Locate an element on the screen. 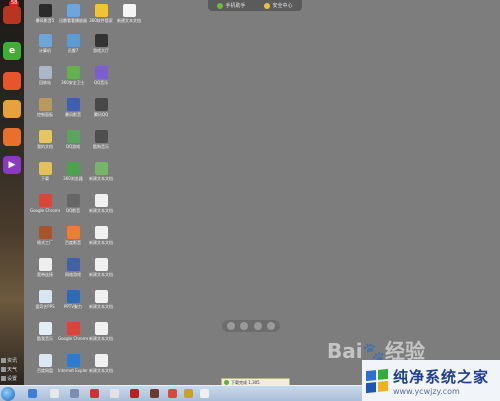 Image resolution: width=500 pixels, height=401 pixels. desktop-icon-label: 回收站 is located at coordinates (45, 82).